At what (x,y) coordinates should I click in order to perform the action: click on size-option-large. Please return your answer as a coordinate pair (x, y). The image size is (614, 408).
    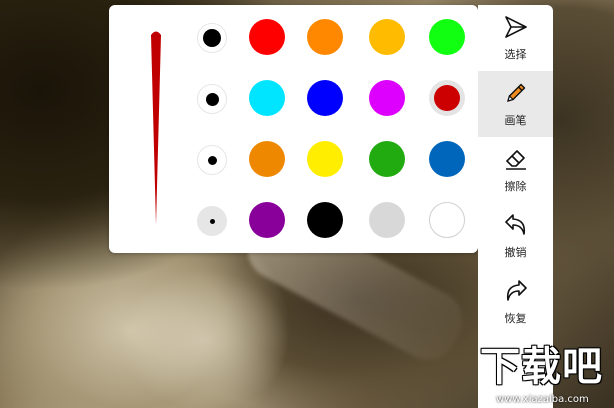
    Looking at the image, I should click on (212, 38).